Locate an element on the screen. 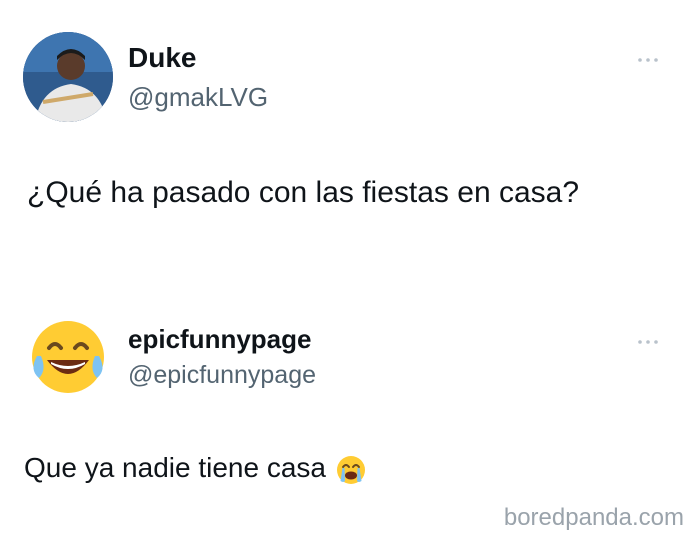 The image size is (700, 540). display-name: epicfunnypage is located at coordinates (219, 339).